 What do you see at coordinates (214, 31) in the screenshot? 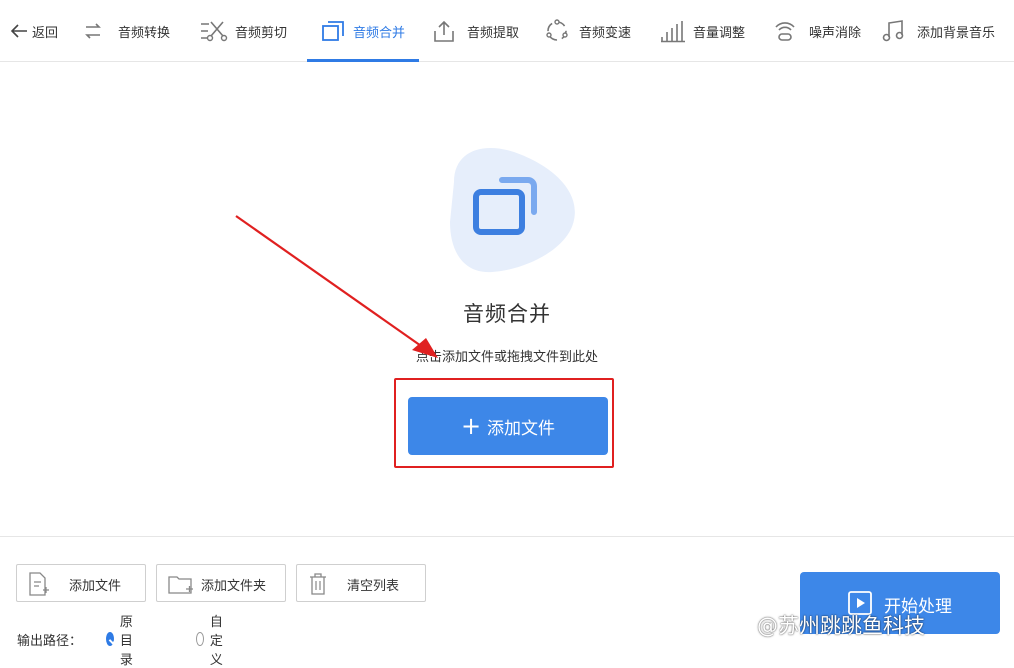
I see `scissors-icon` at bounding box center [214, 31].